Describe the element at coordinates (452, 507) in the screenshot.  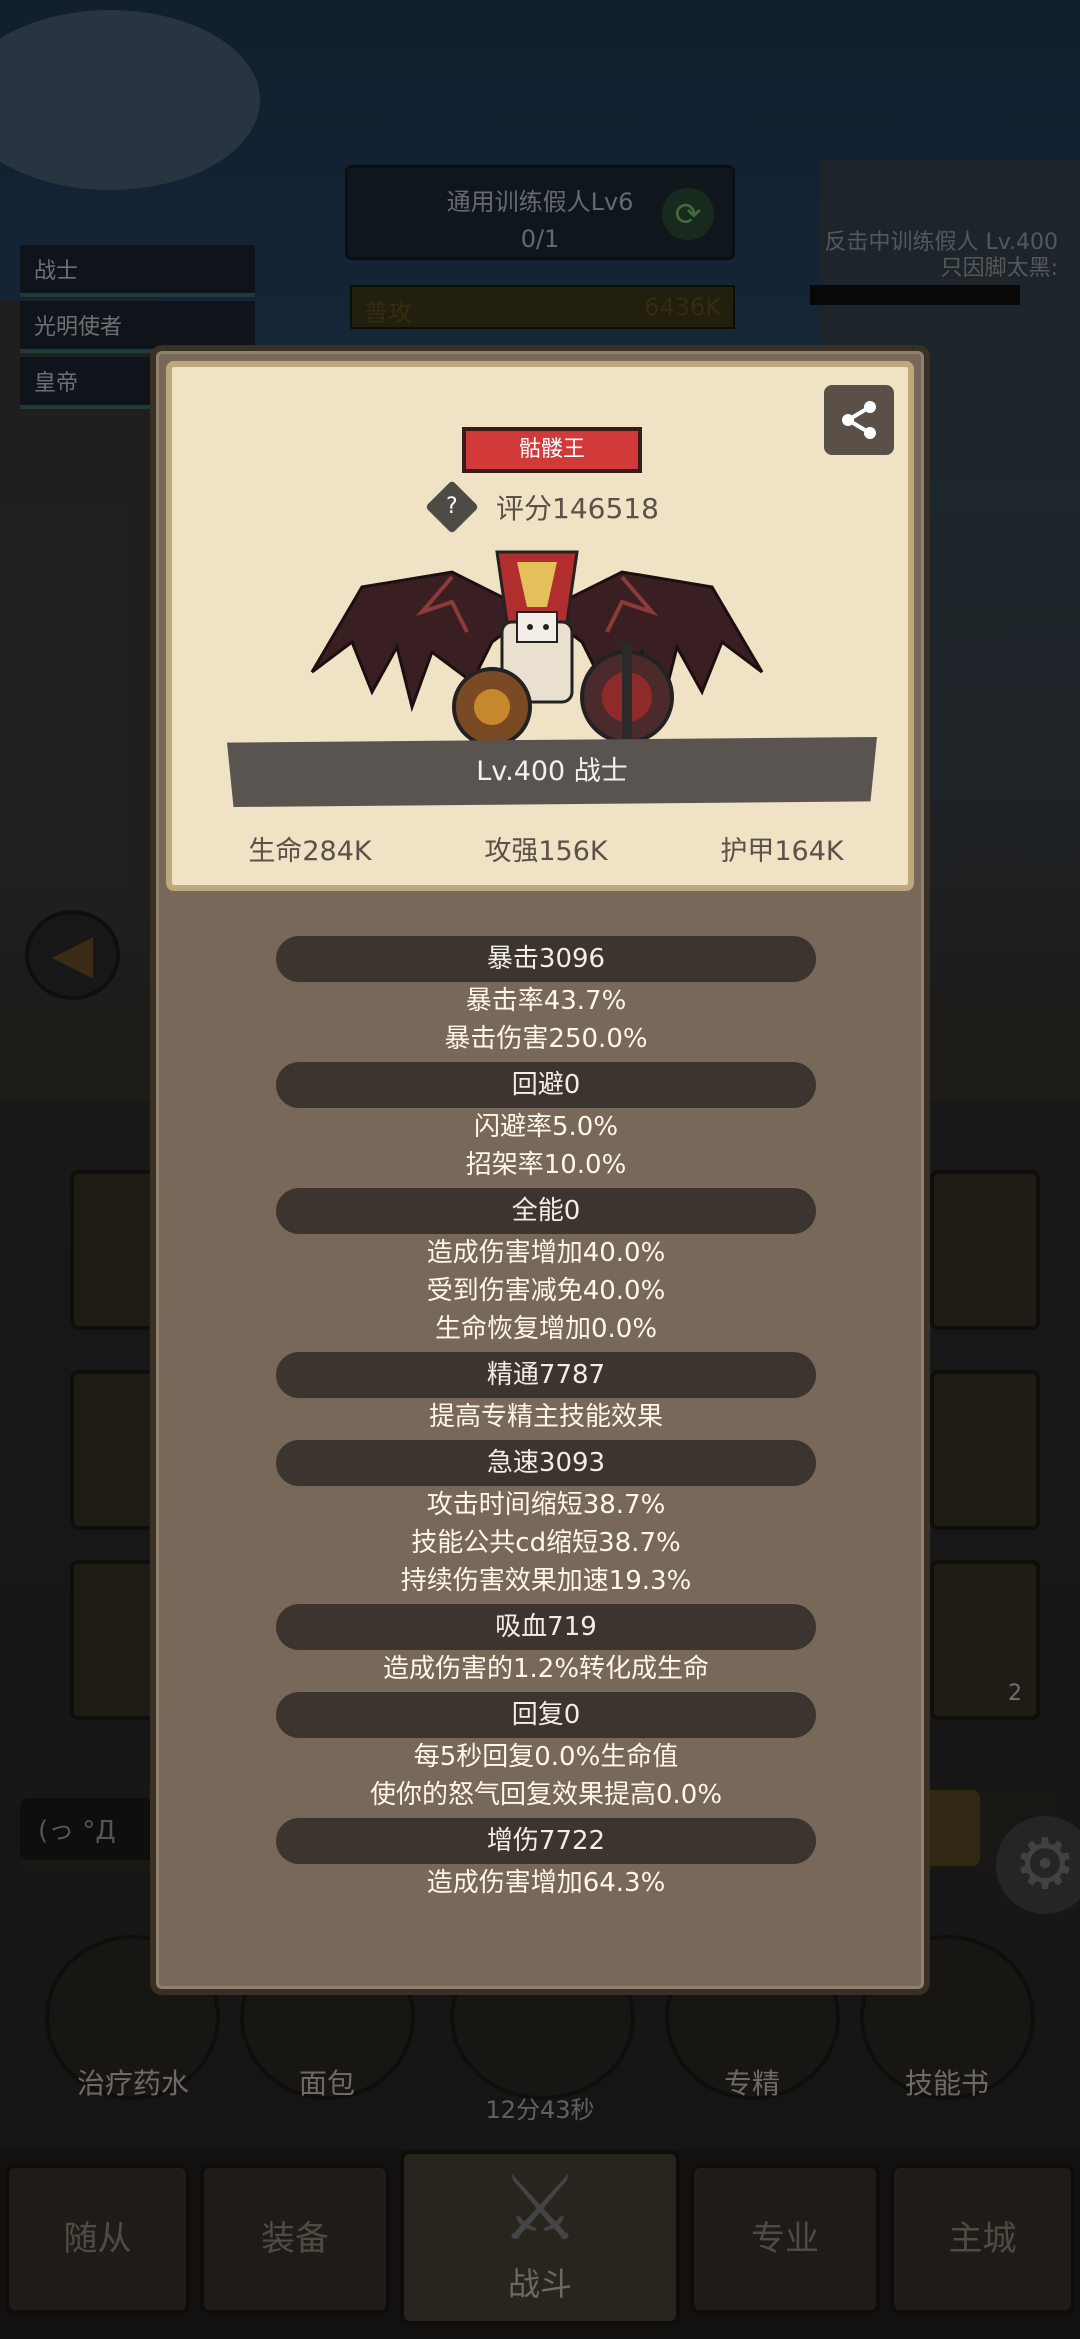
I see `help-icon: ?` at that location.